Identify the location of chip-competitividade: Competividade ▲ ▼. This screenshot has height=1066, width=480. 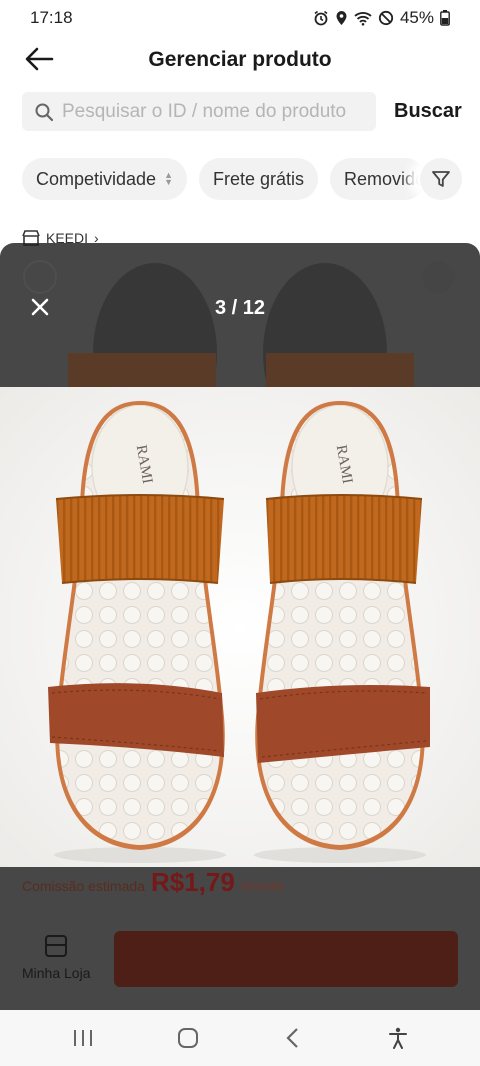
(104, 179).